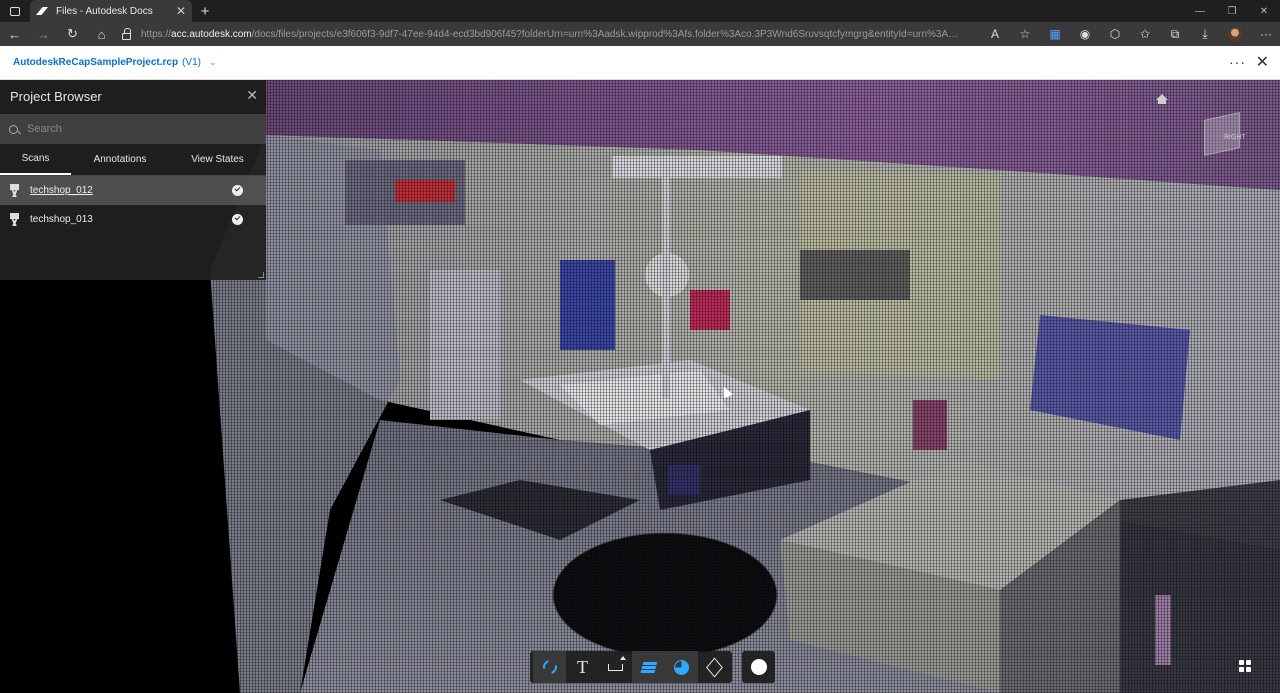 The height and width of the screenshot is (693, 1280). What do you see at coordinates (1162, 99) in the screenshot?
I see `home-view-icon` at bounding box center [1162, 99].